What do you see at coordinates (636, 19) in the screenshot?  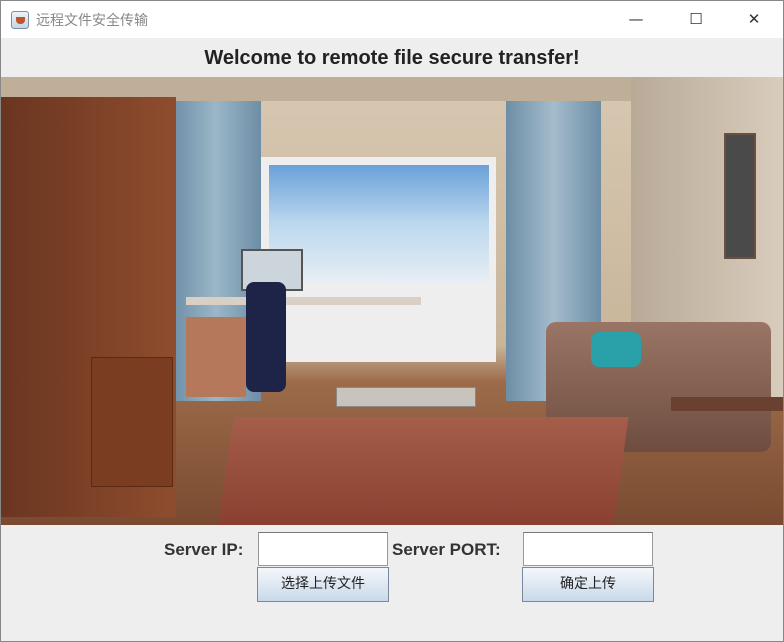 I see `minimize-button: —` at bounding box center [636, 19].